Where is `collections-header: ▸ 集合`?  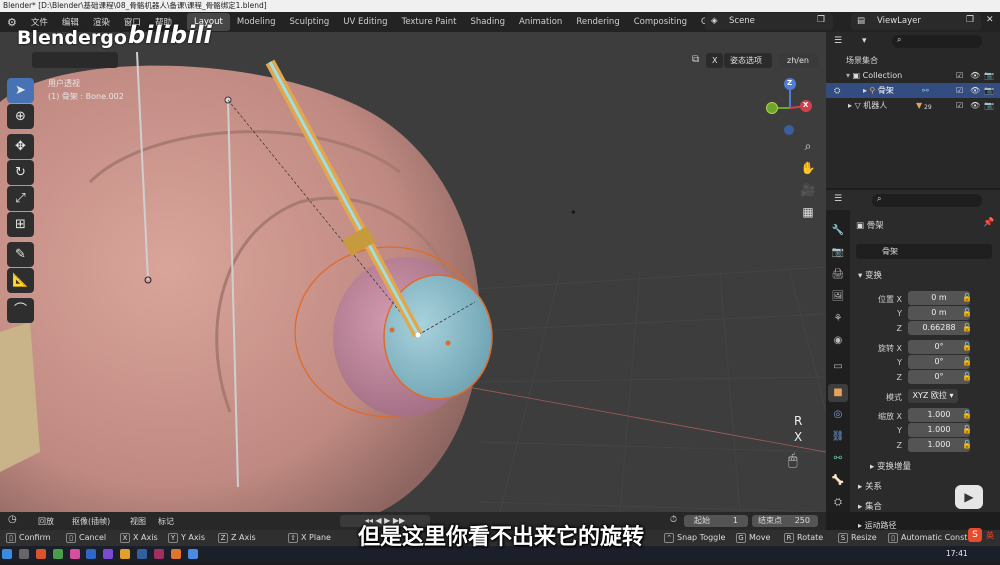
collections-header: ▸ 集合 is located at coordinates (870, 507).